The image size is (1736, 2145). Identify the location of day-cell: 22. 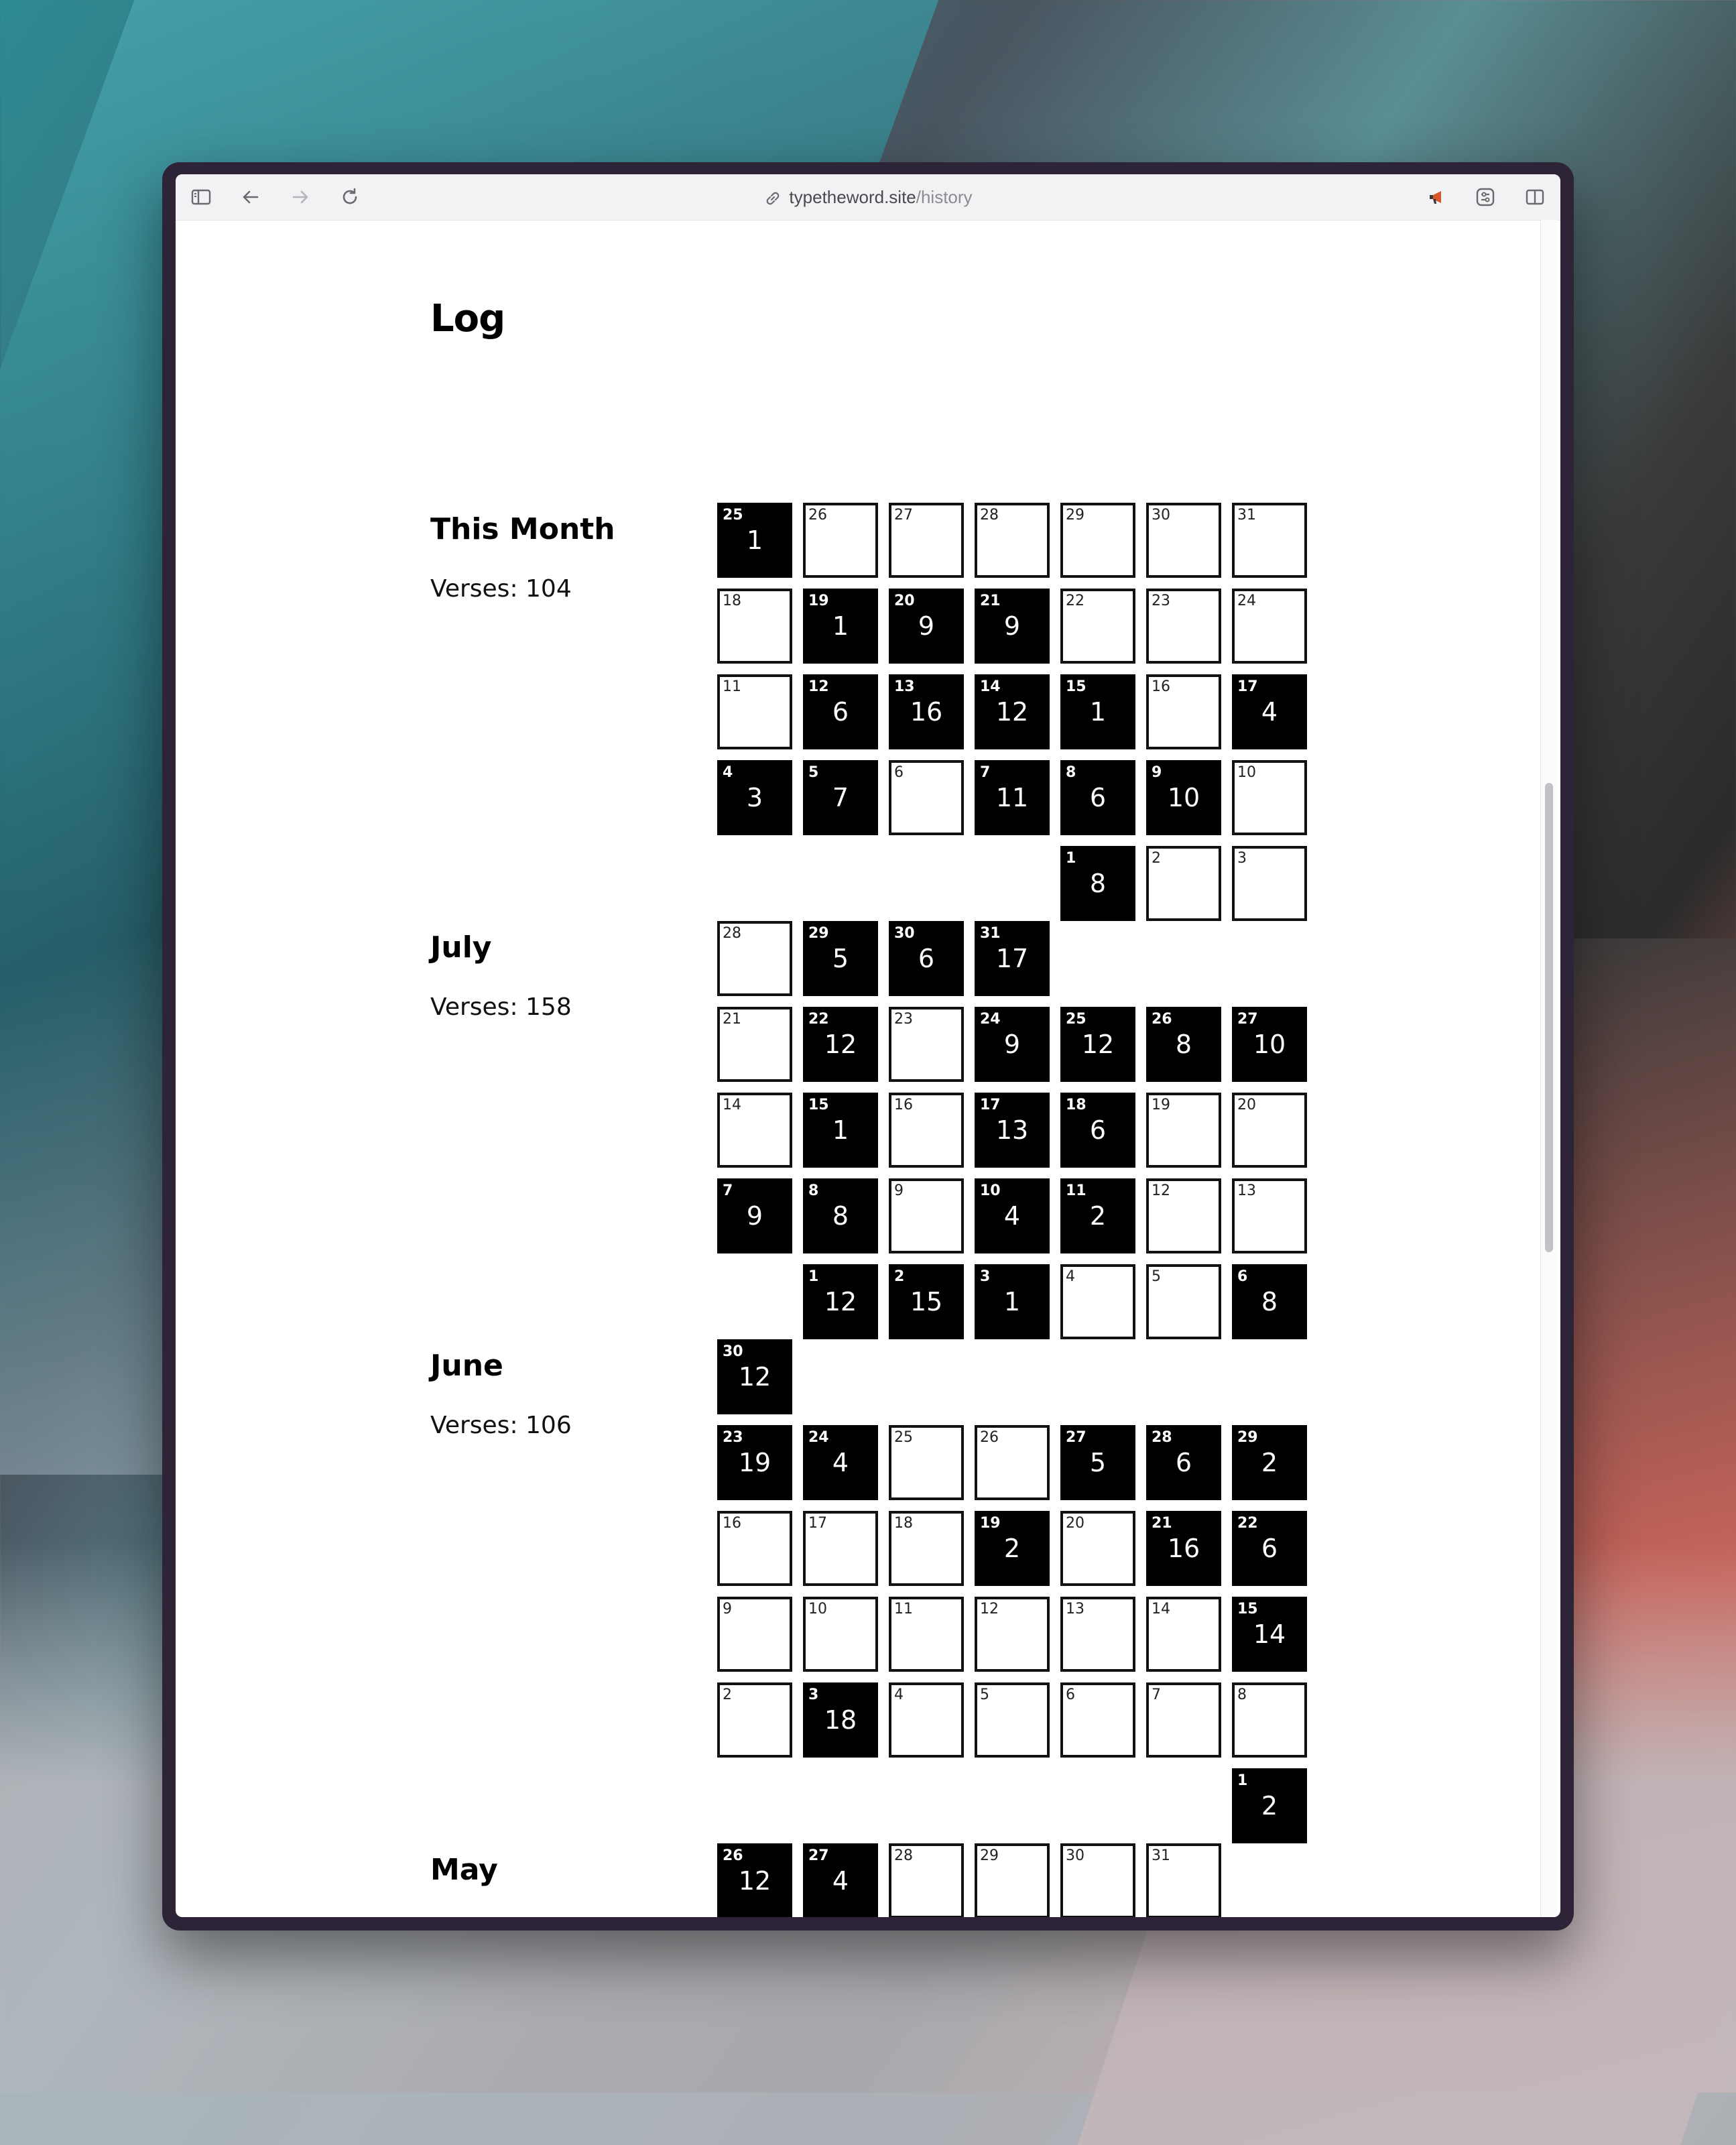
(1097, 626).